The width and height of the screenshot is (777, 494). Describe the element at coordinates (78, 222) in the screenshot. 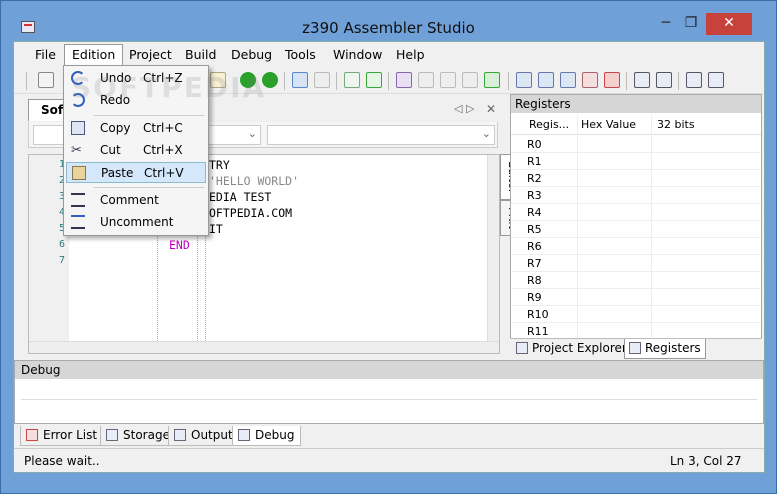

I see `uncomment-icon` at that location.